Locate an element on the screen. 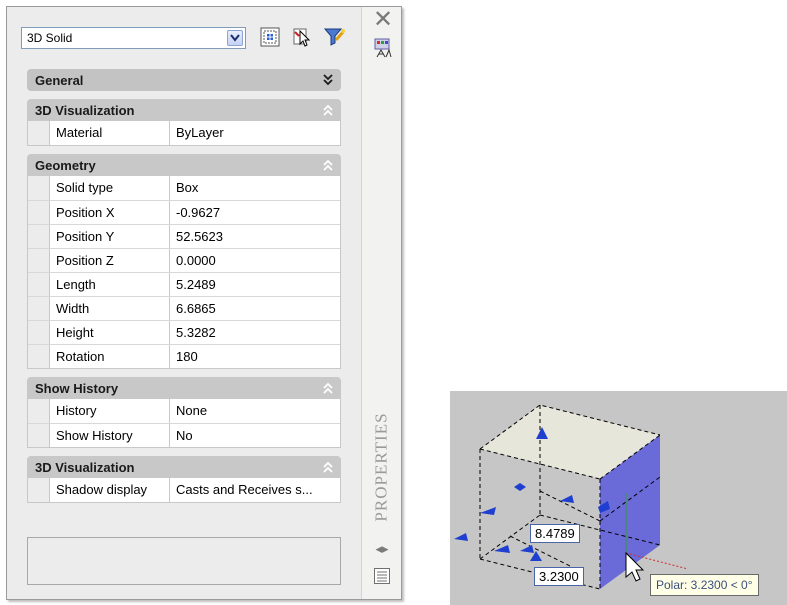  polar-tracking-tooltip: Polar: 3.2300 < 0° is located at coordinates (704, 585).